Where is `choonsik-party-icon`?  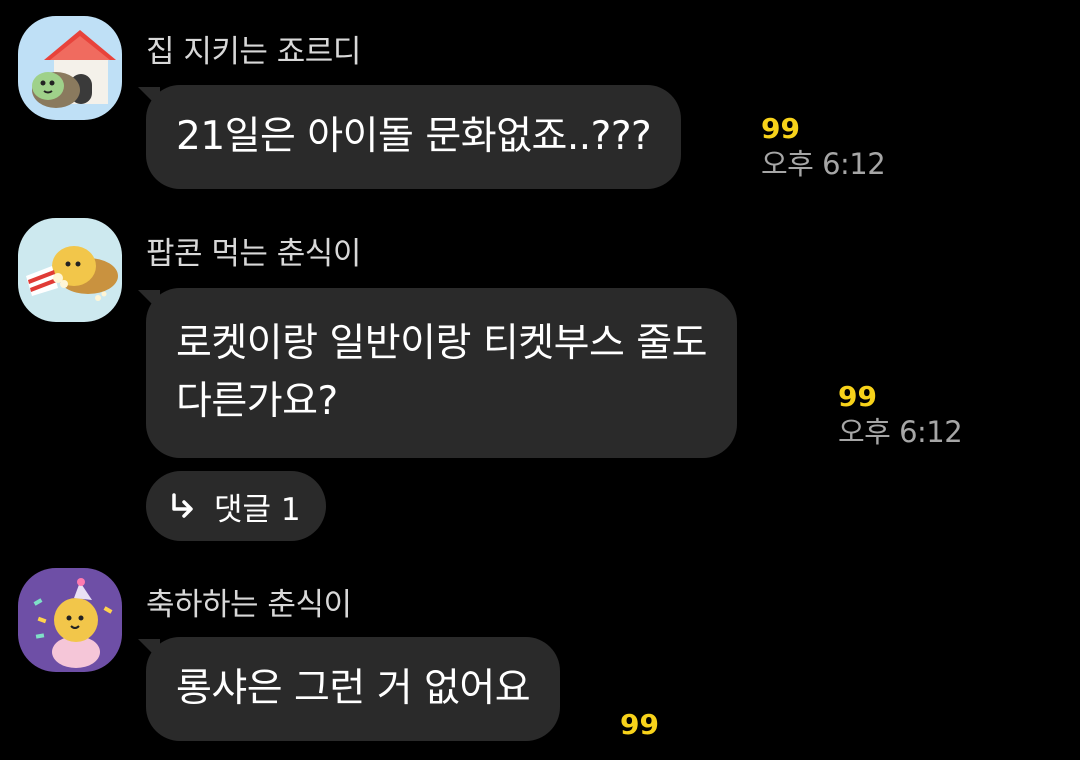
choonsik-party-icon is located at coordinates (70, 620).